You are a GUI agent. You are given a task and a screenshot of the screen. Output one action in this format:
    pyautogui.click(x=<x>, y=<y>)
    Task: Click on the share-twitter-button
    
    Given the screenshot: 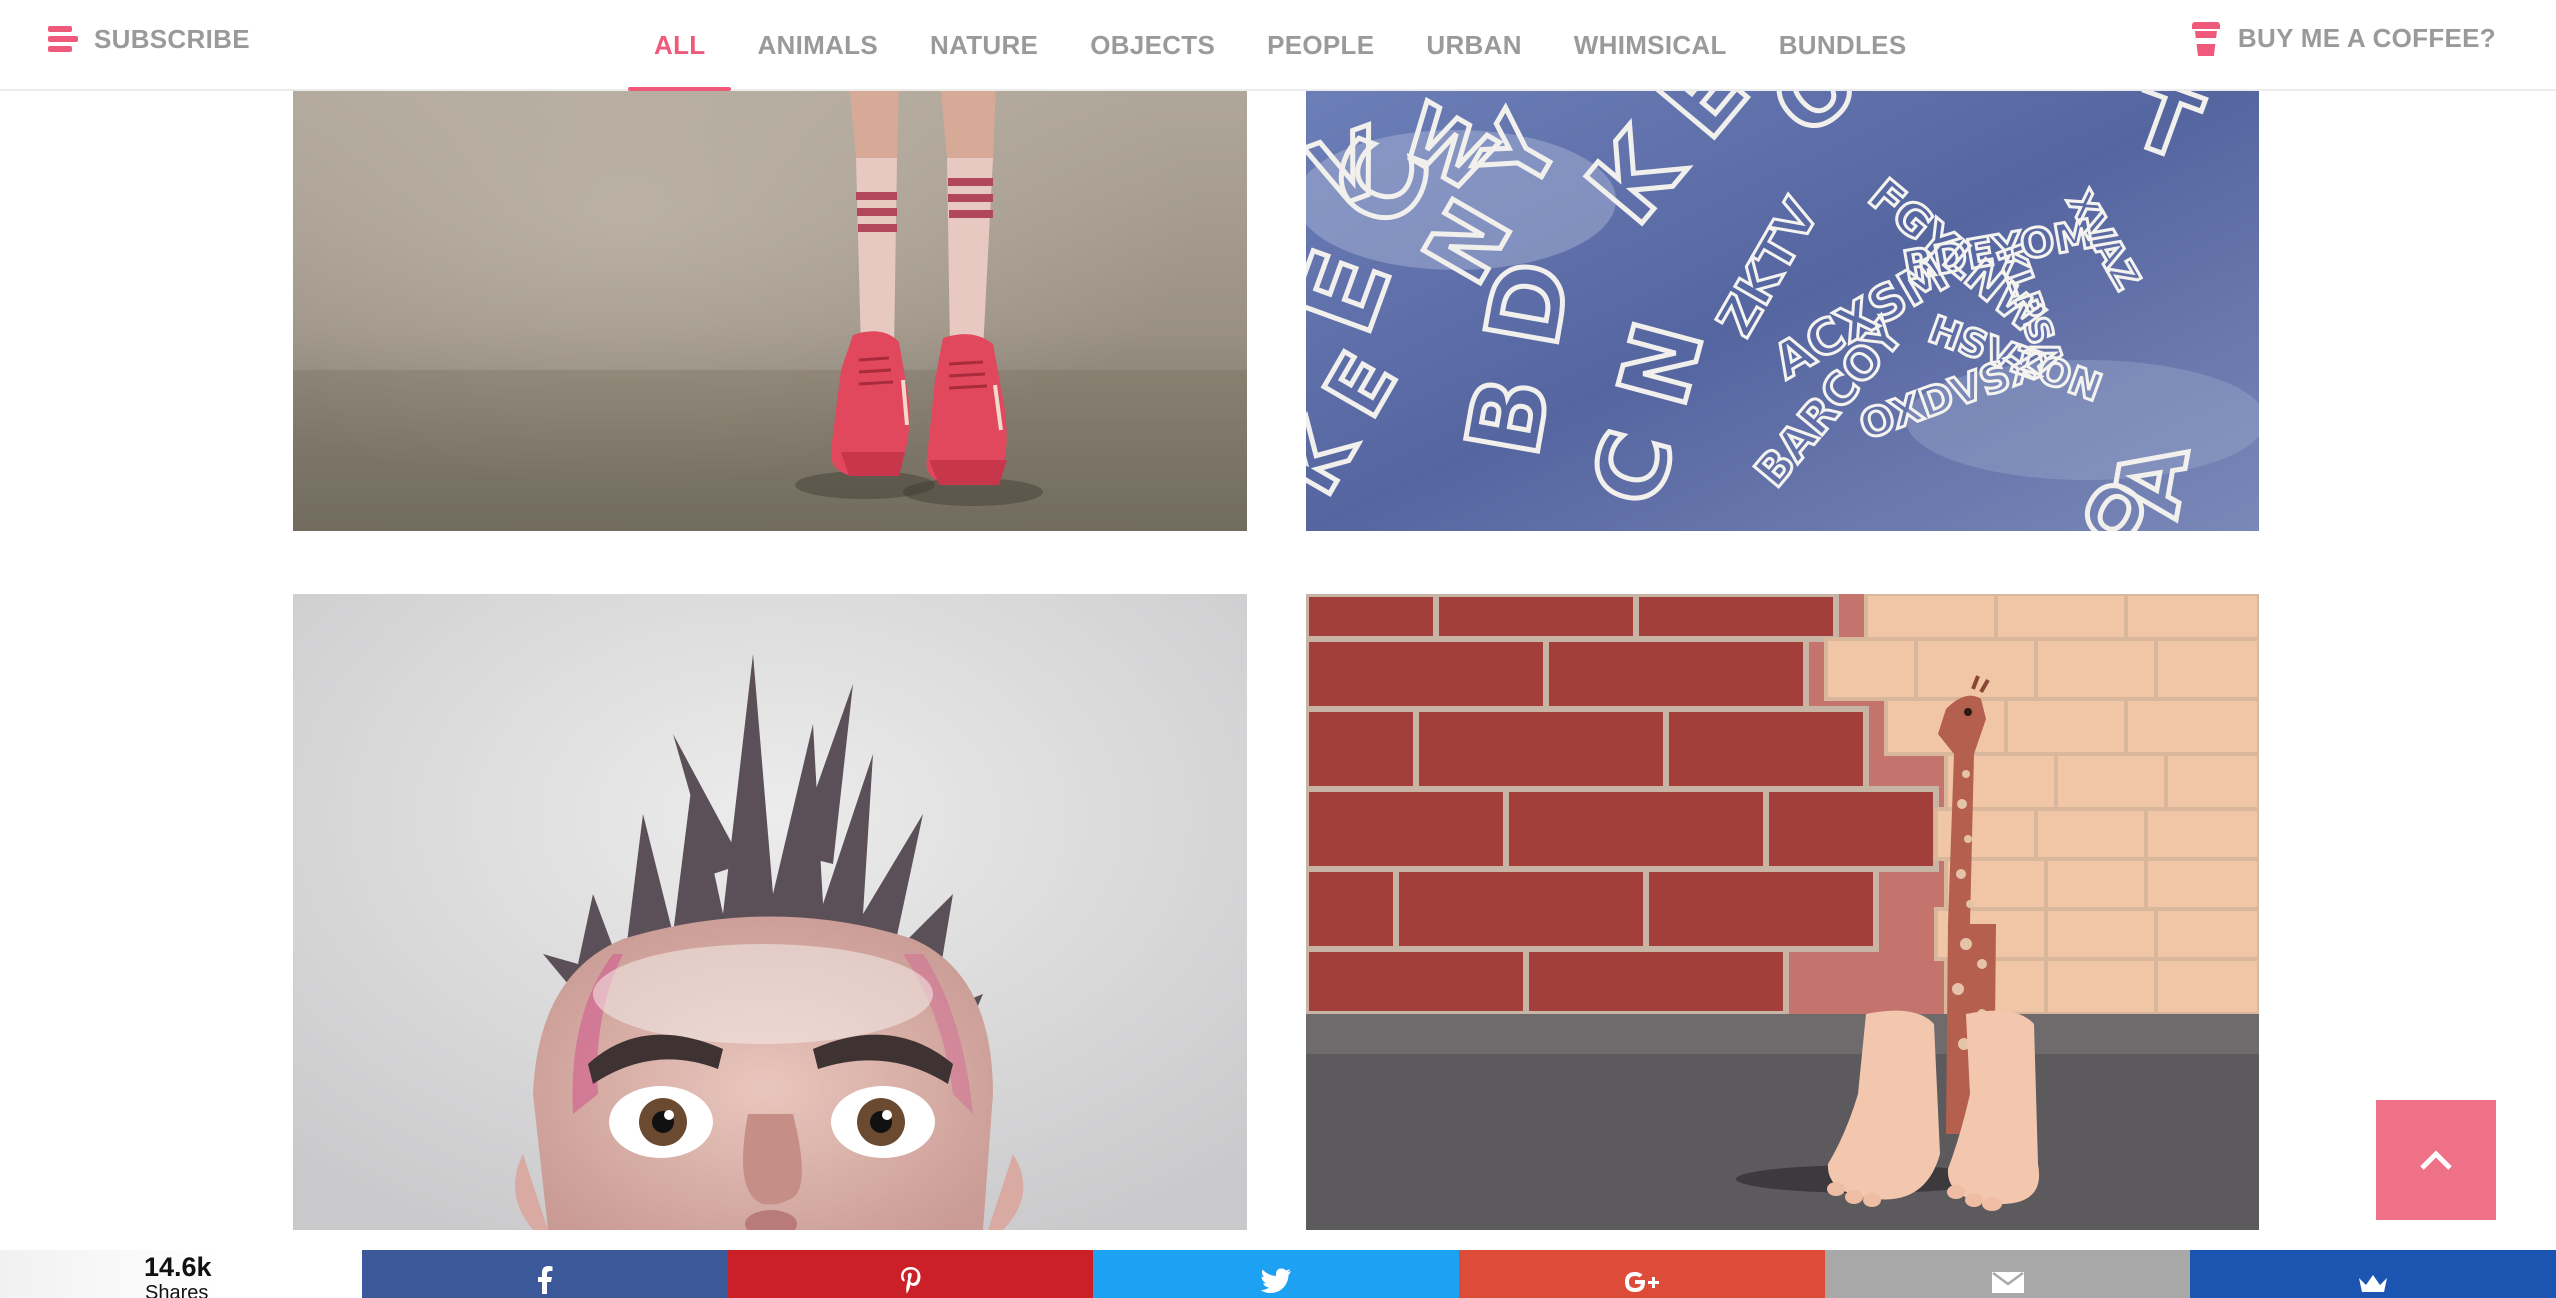 What is the action you would take?
    pyautogui.click(x=1276, y=1274)
    